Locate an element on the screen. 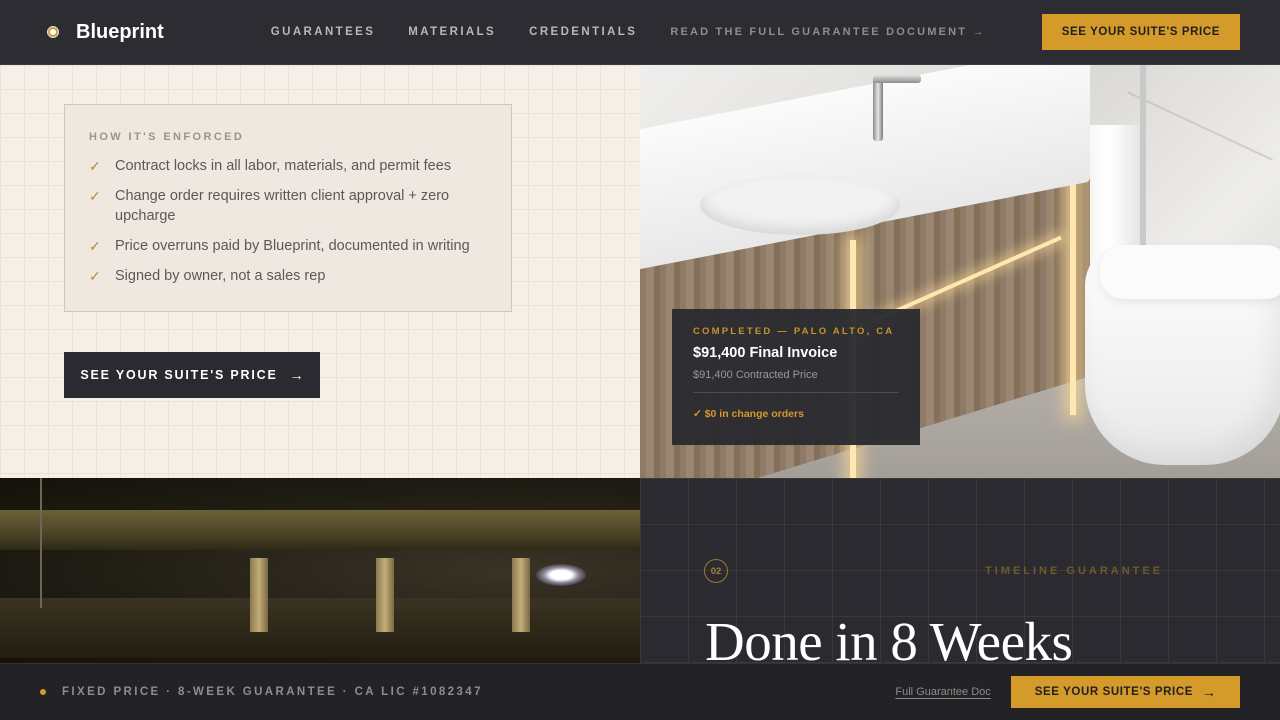  invoice-change-orders: ✓ $0 in change orders is located at coordinates (748, 414).